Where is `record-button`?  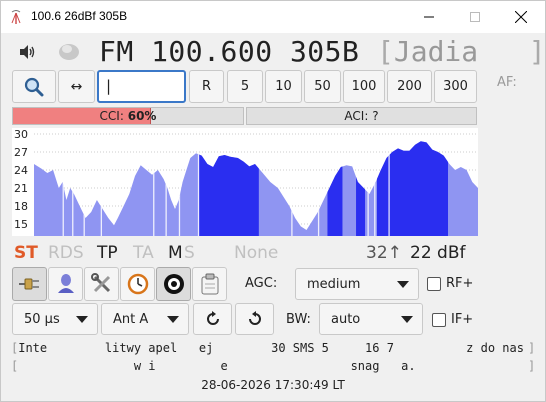 record-button is located at coordinates (173, 284).